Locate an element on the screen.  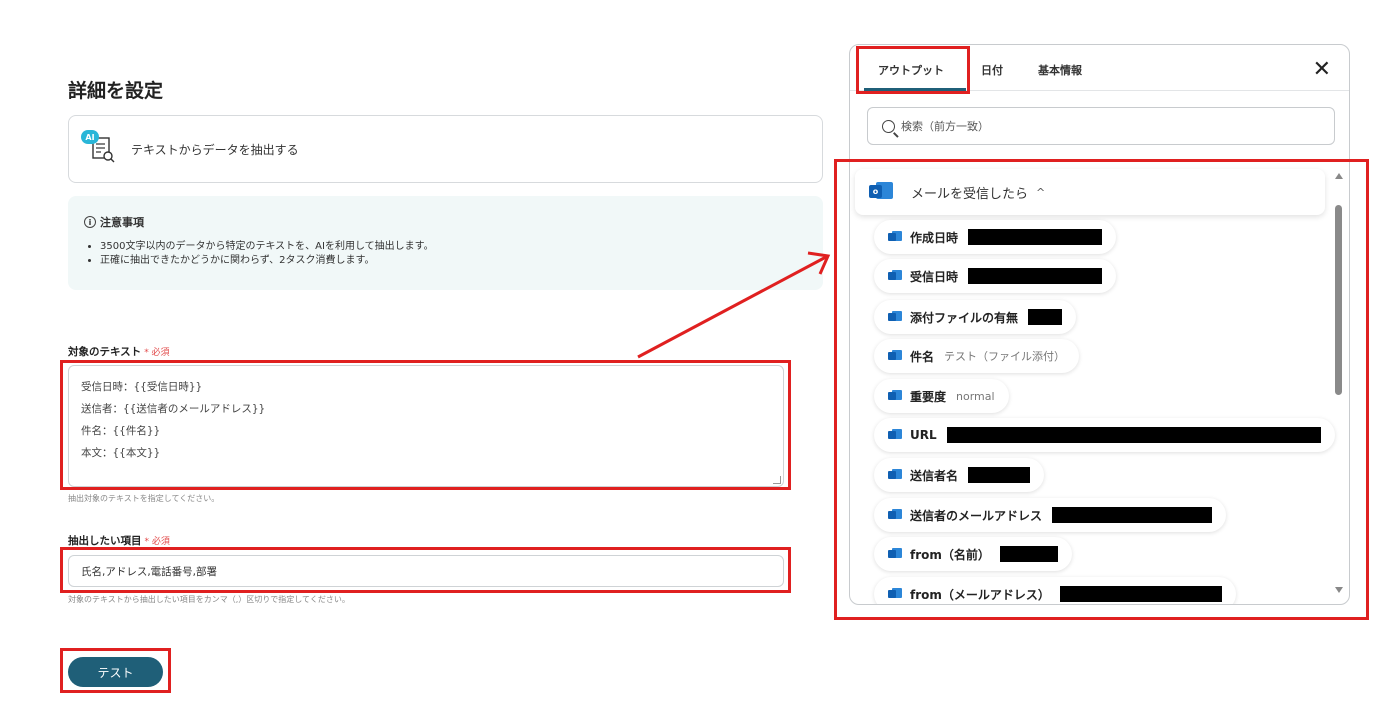
item-label: from（名前） is located at coordinates (950, 554).